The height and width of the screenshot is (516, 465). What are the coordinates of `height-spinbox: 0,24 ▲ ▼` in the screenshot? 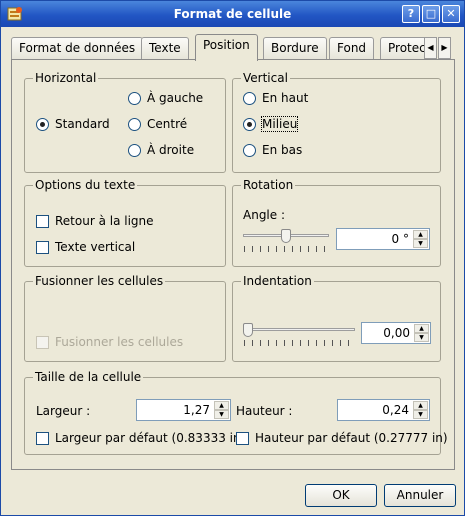 It's located at (383, 410).